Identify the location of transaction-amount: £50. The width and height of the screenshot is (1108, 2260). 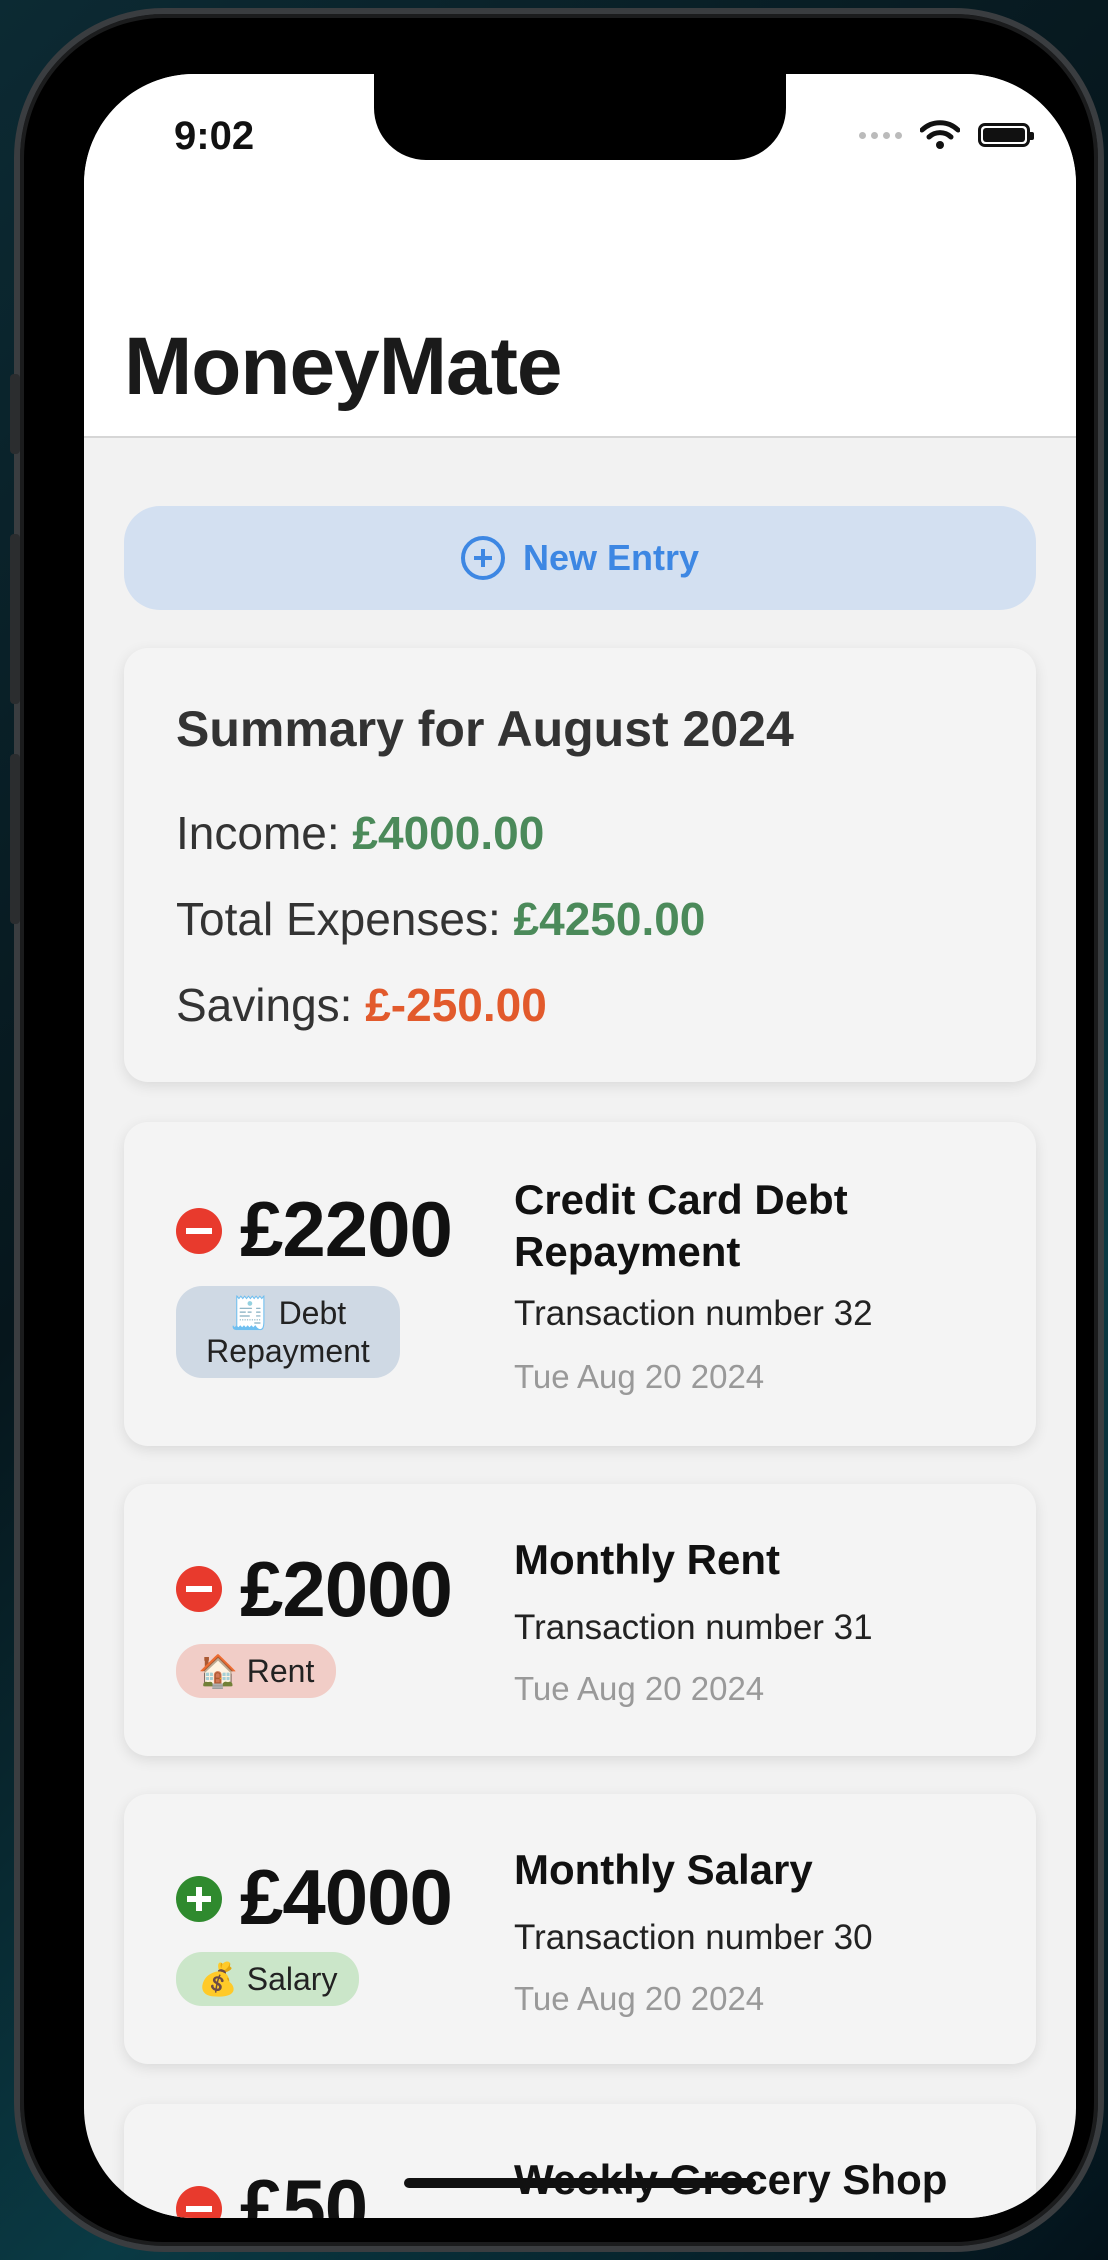
(304, 2190).